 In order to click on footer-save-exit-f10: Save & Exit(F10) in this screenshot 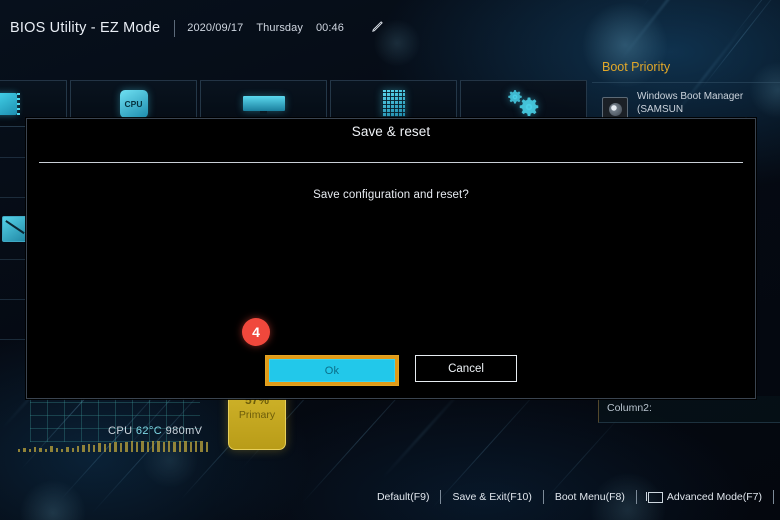, I will do `click(491, 497)`.